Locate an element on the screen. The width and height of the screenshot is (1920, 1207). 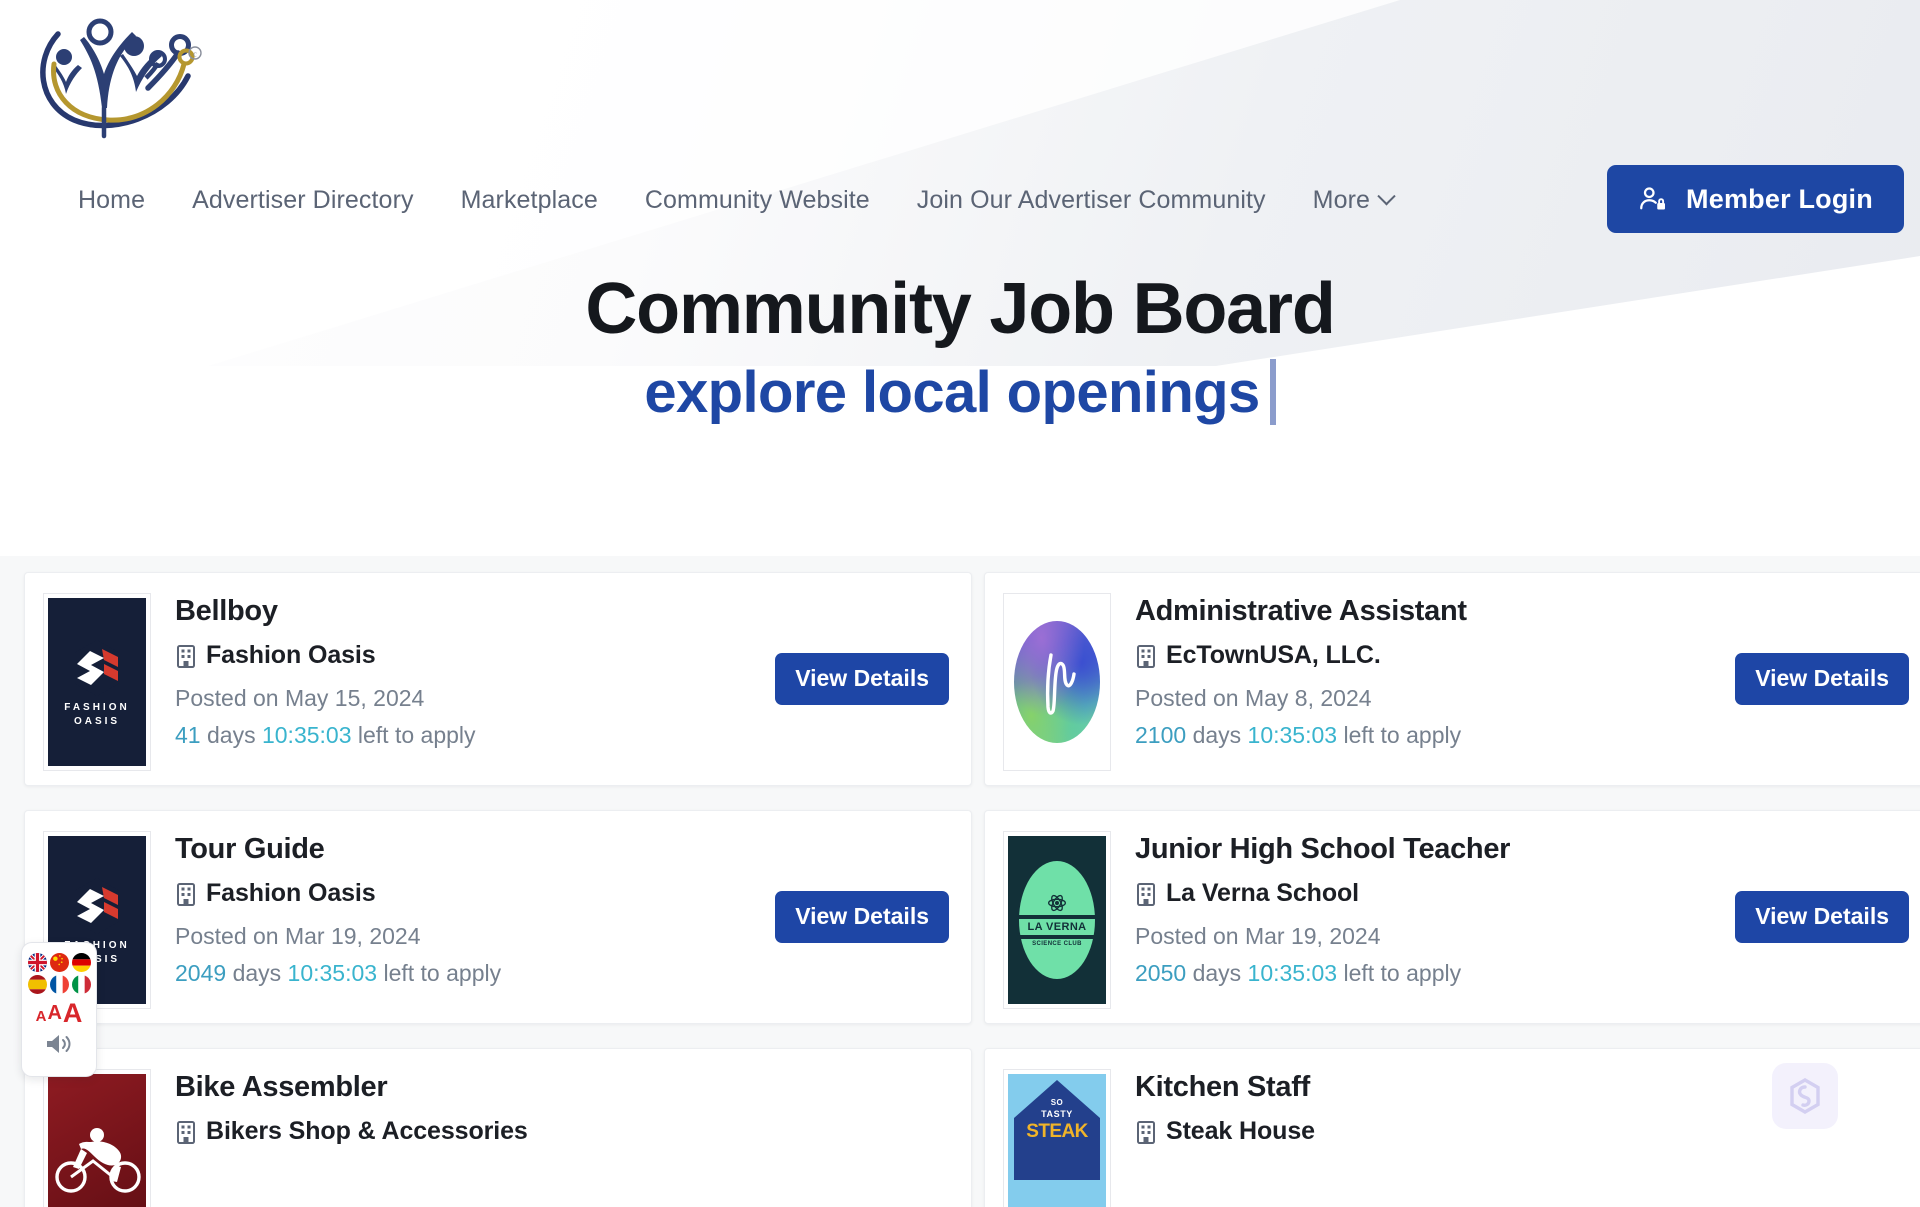
company-name: Bikers Shop & Accessories is located at coordinates (367, 1131).